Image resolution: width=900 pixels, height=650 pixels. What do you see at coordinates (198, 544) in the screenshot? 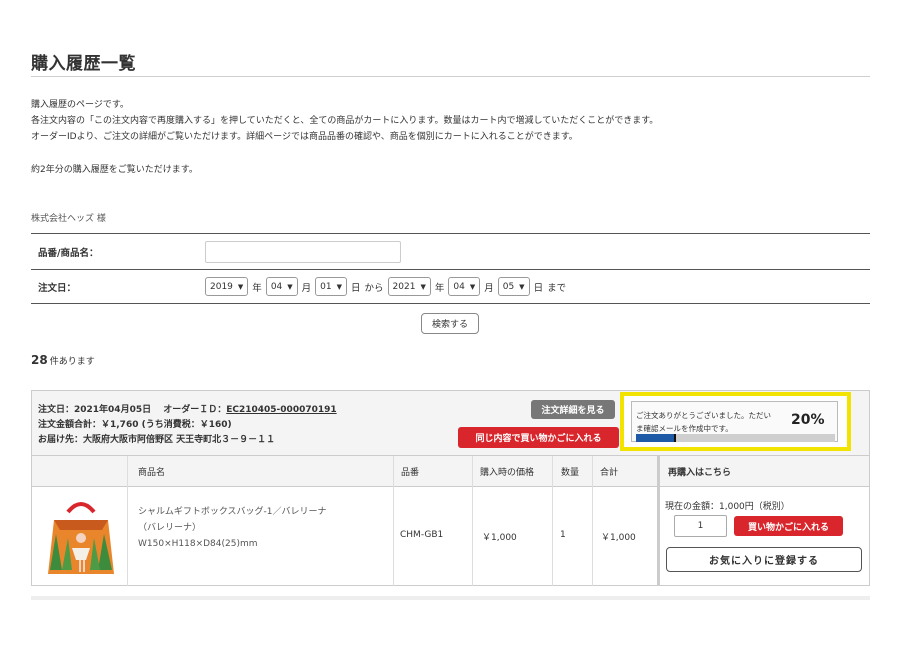
I see `product-dimensions: W150×H118×D84(25)mm` at bounding box center [198, 544].